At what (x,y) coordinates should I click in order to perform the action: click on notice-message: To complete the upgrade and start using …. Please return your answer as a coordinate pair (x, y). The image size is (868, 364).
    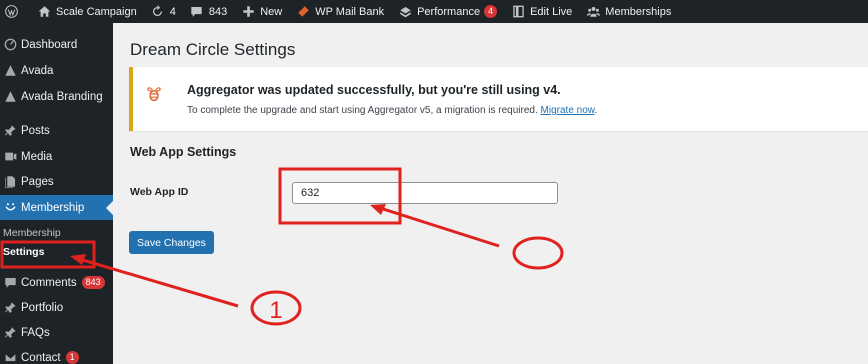
    Looking at the image, I should click on (362, 110).